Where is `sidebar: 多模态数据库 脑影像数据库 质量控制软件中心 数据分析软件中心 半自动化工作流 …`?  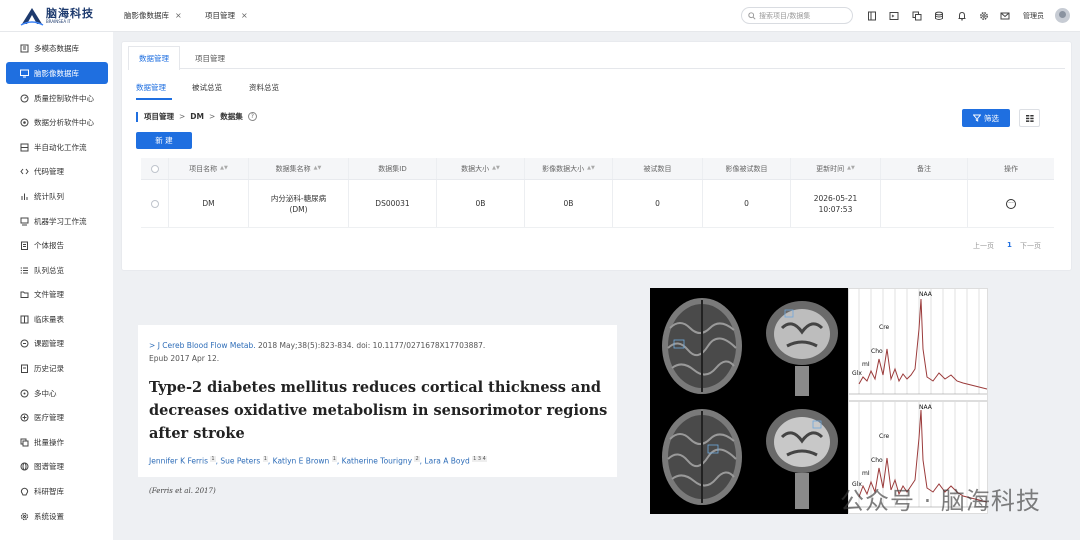
sidebar: 多模态数据库 脑影像数据库 质量控制软件中心 数据分析软件中心 半自动化工作流 … is located at coordinates (56, 286).